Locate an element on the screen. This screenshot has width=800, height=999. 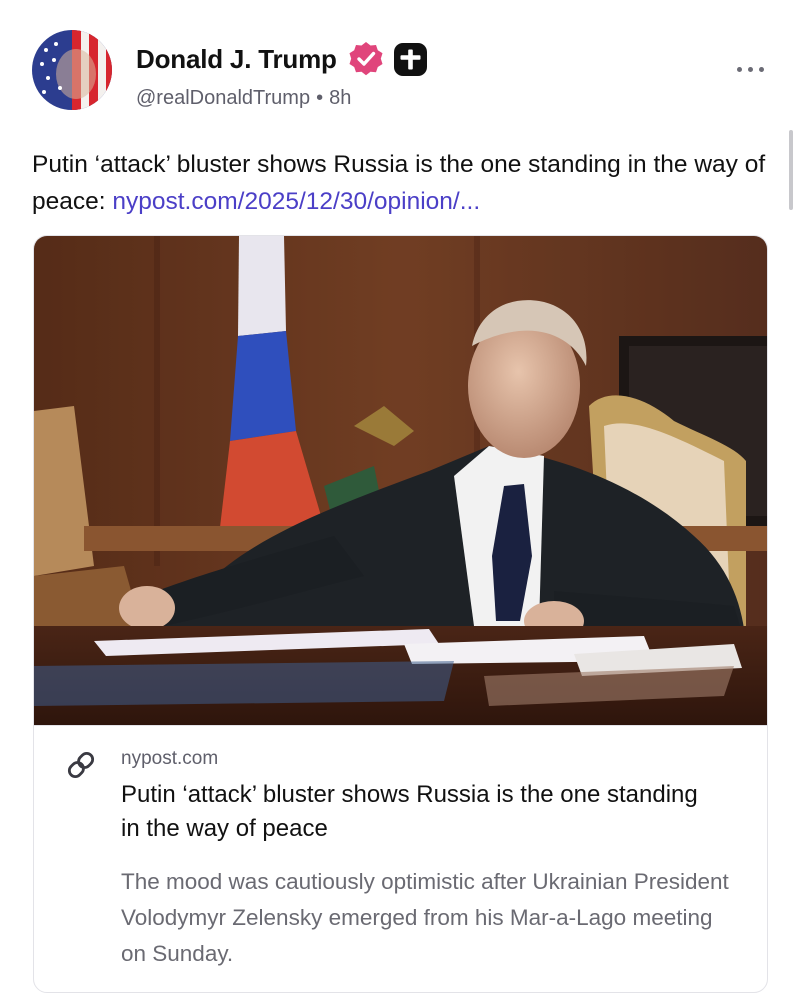
avatar-flag-portrait-icon is located at coordinates (72, 70).